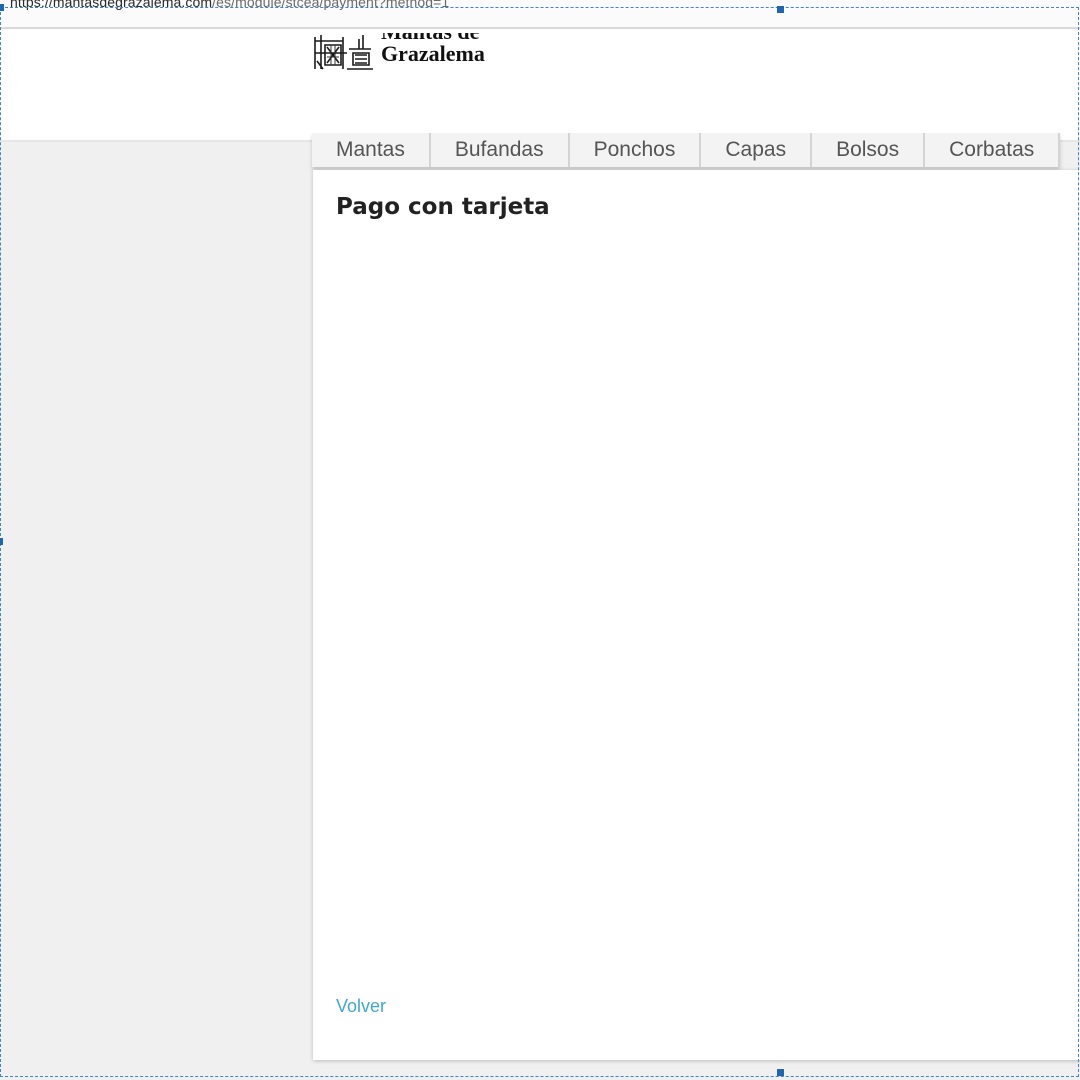  Describe the element at coordinates (111, 5) in the screenshot. I see `url-domain: https://mantasdegrazalema.com` at that location.